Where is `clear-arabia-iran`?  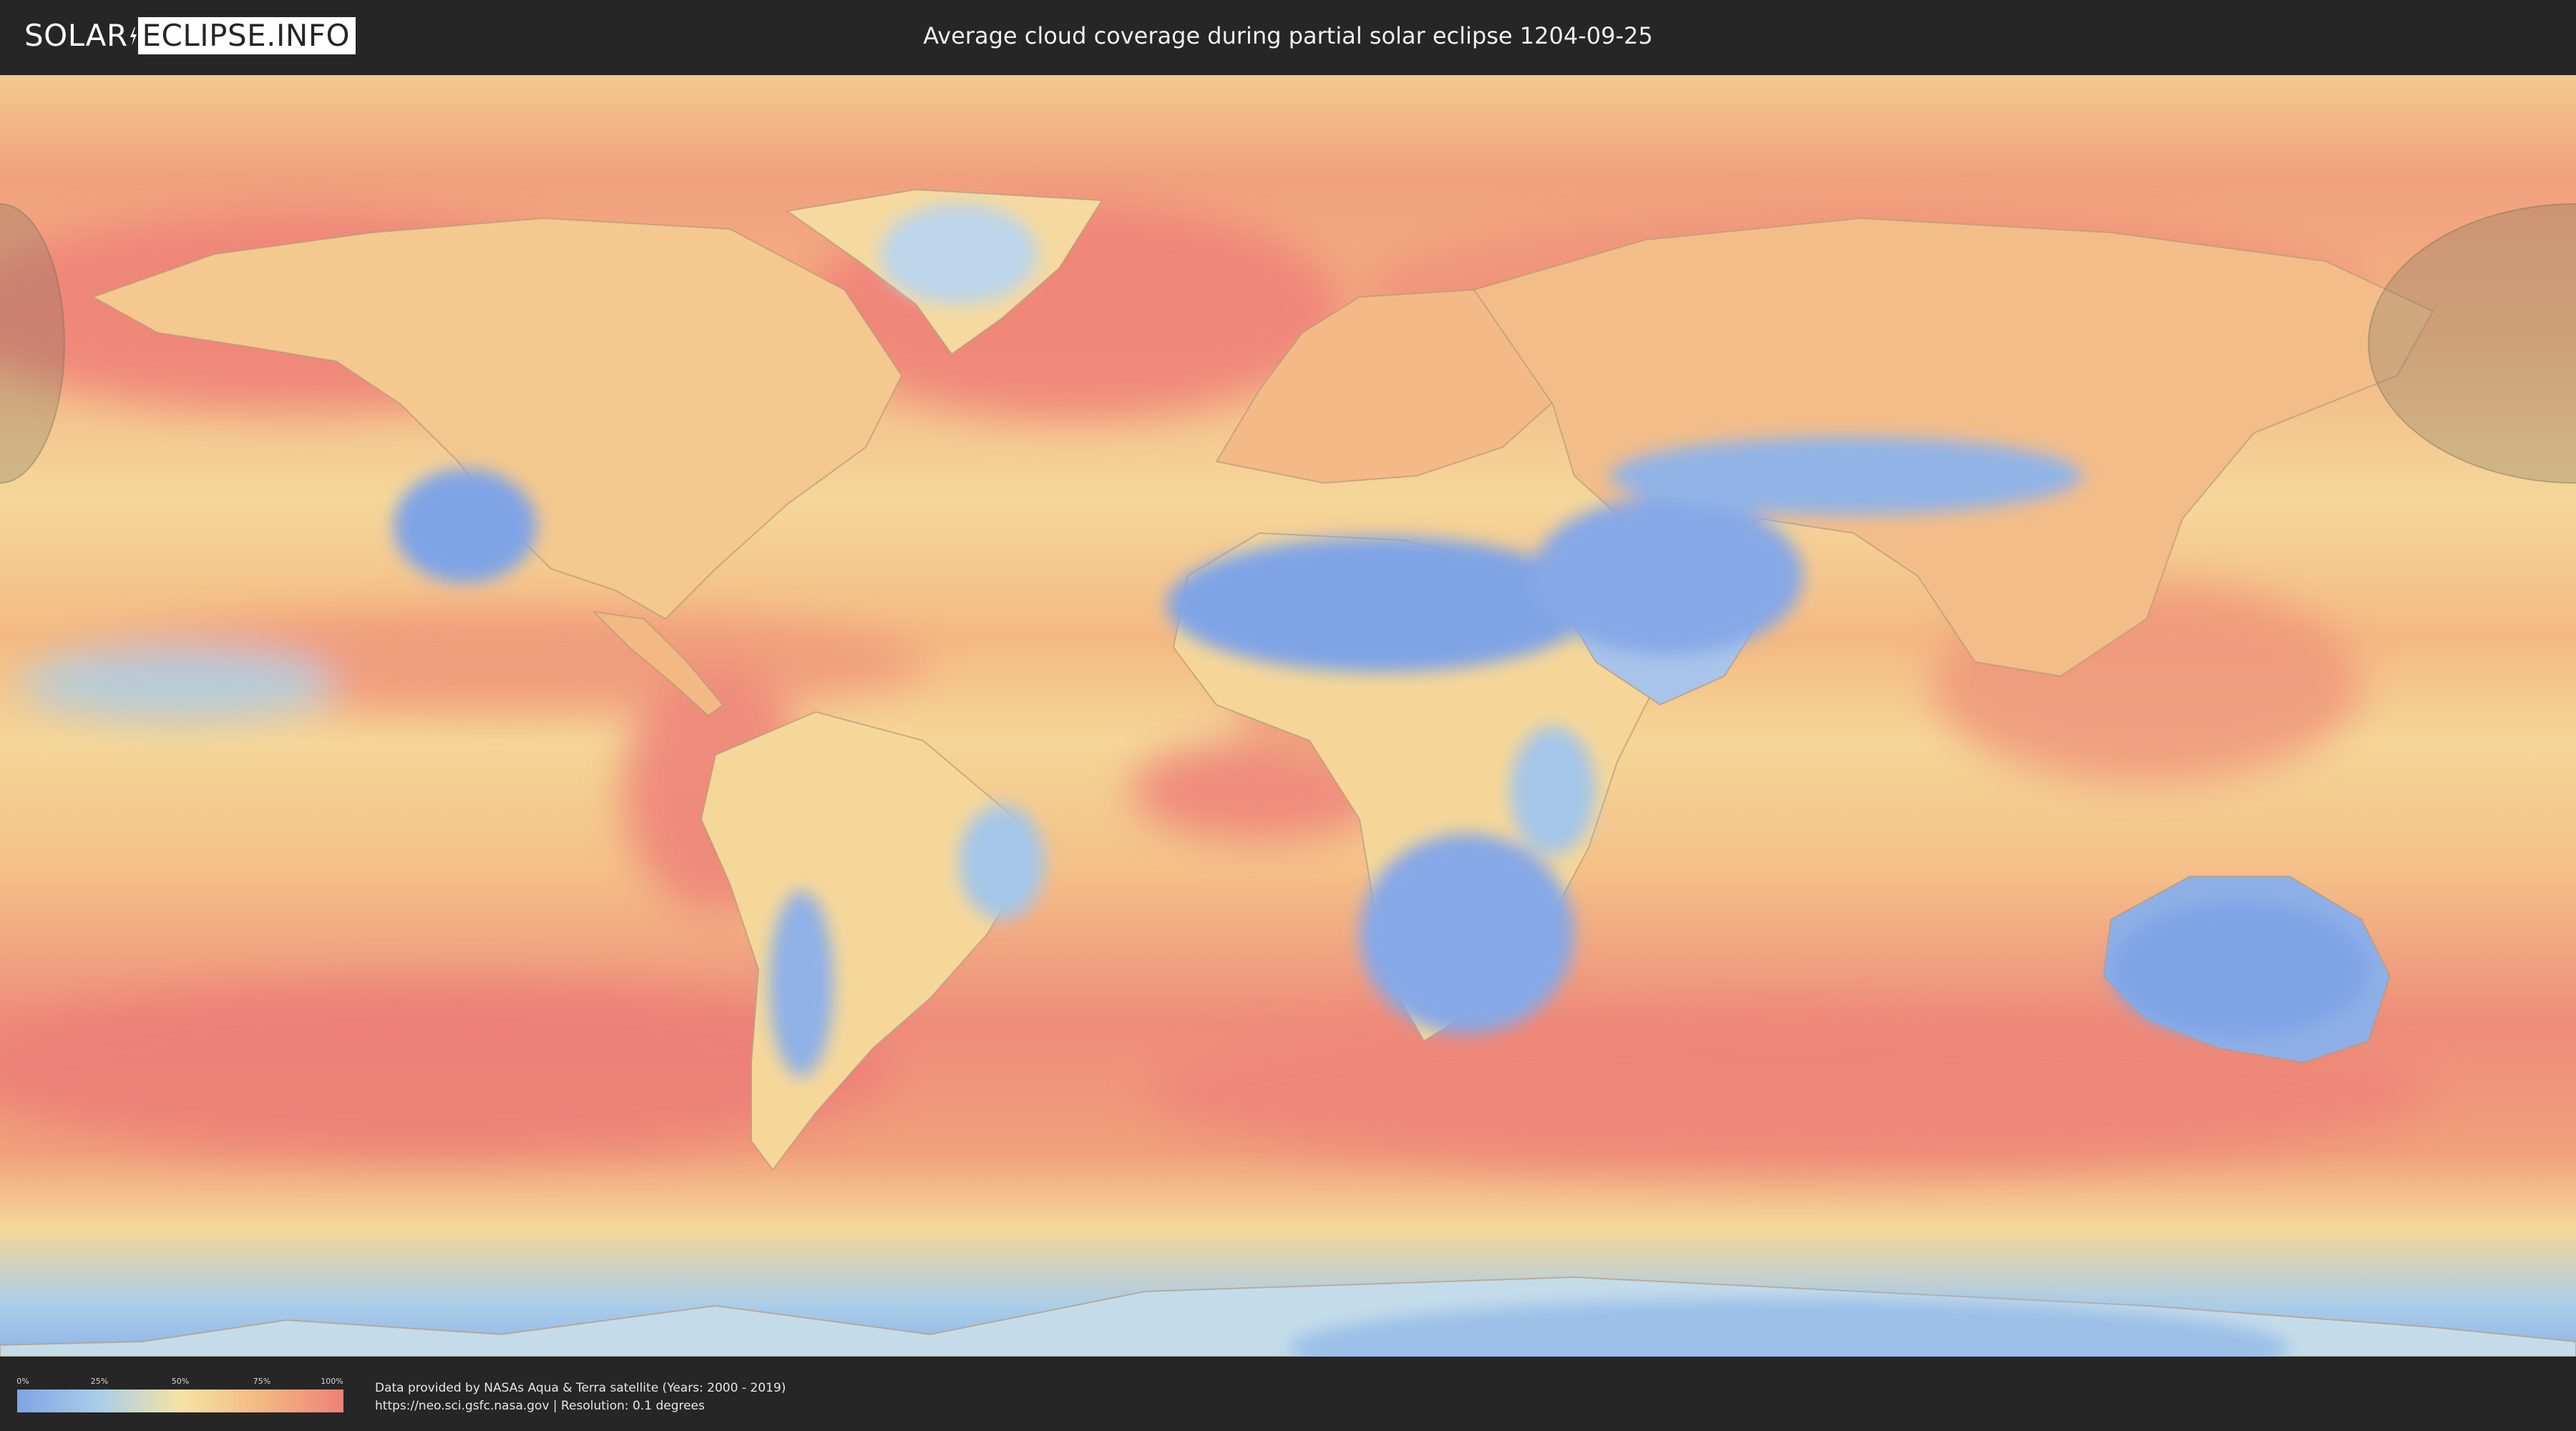
clear-arabia-iran is located at coordinates (1667, 576).